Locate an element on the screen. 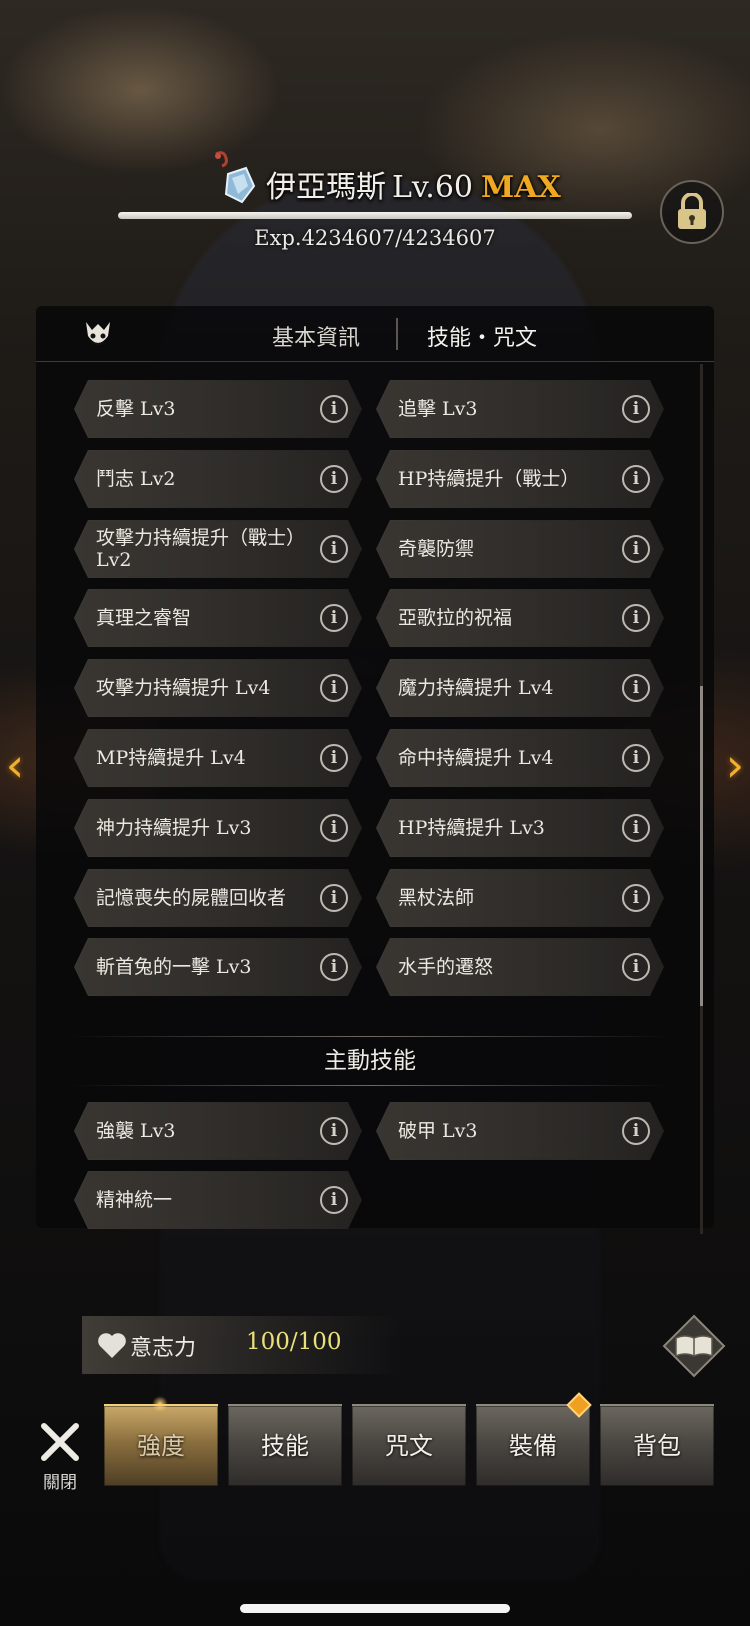 This screenshot has height=1626, width=750. chevron-left-icon: ‹ is located at coordinates (15, 765).